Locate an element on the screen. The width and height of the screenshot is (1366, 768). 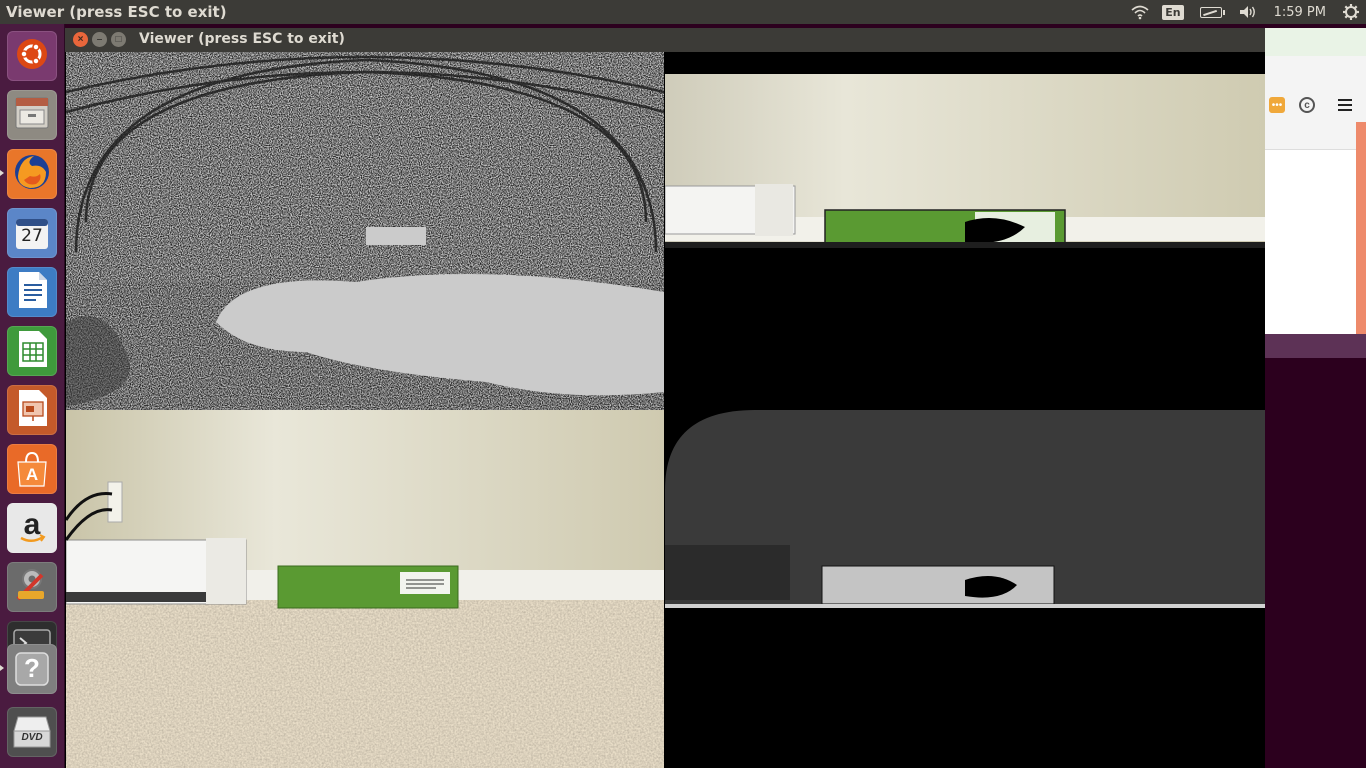
minimize-icon: – is located at coordinates (99, 39).